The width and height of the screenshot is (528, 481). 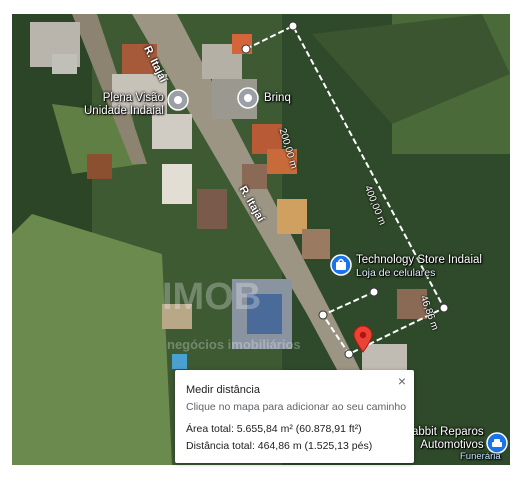 I want to click on poi-label-plena-visao: Plena Visão Unidade Indaial, so click(x=124, y=105).